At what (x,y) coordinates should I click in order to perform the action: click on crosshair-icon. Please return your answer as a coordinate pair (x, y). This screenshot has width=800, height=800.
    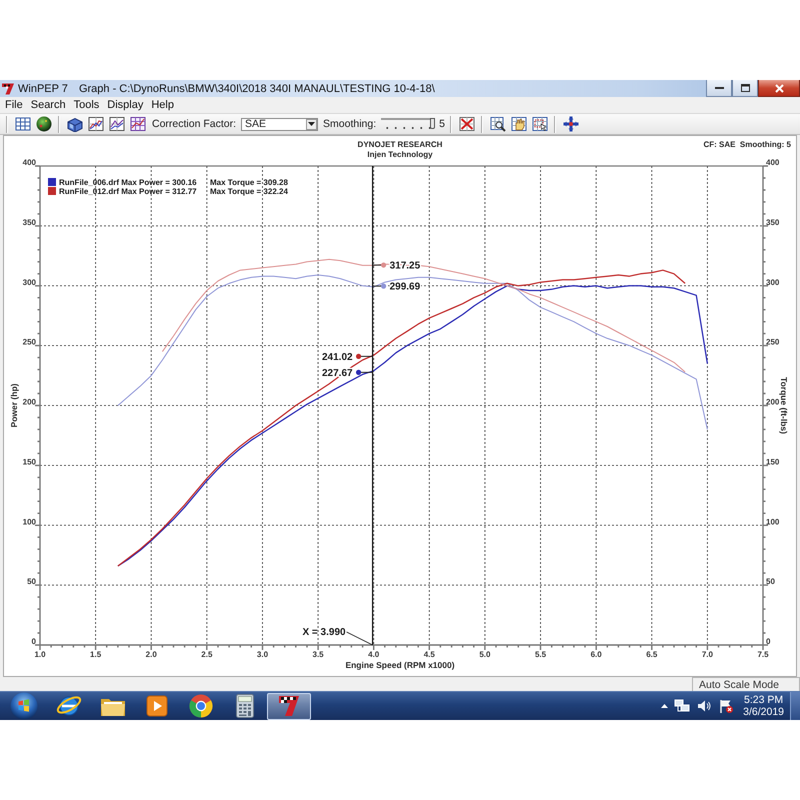
    Looking at the image, I should click on (570, 124).